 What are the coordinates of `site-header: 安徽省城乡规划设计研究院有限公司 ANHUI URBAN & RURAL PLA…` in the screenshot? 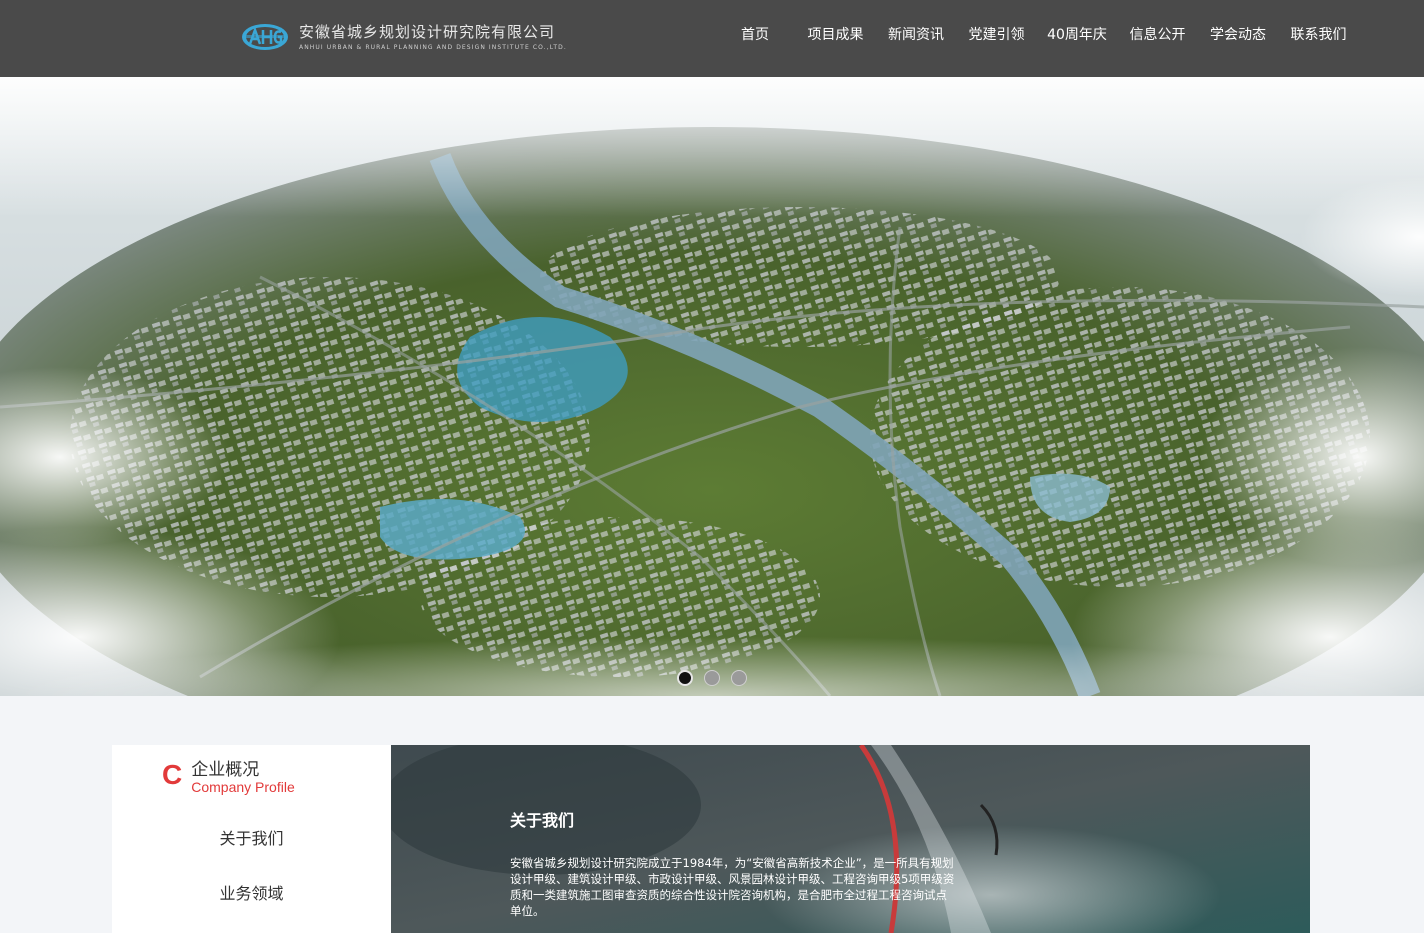 It's located at (712, 38).